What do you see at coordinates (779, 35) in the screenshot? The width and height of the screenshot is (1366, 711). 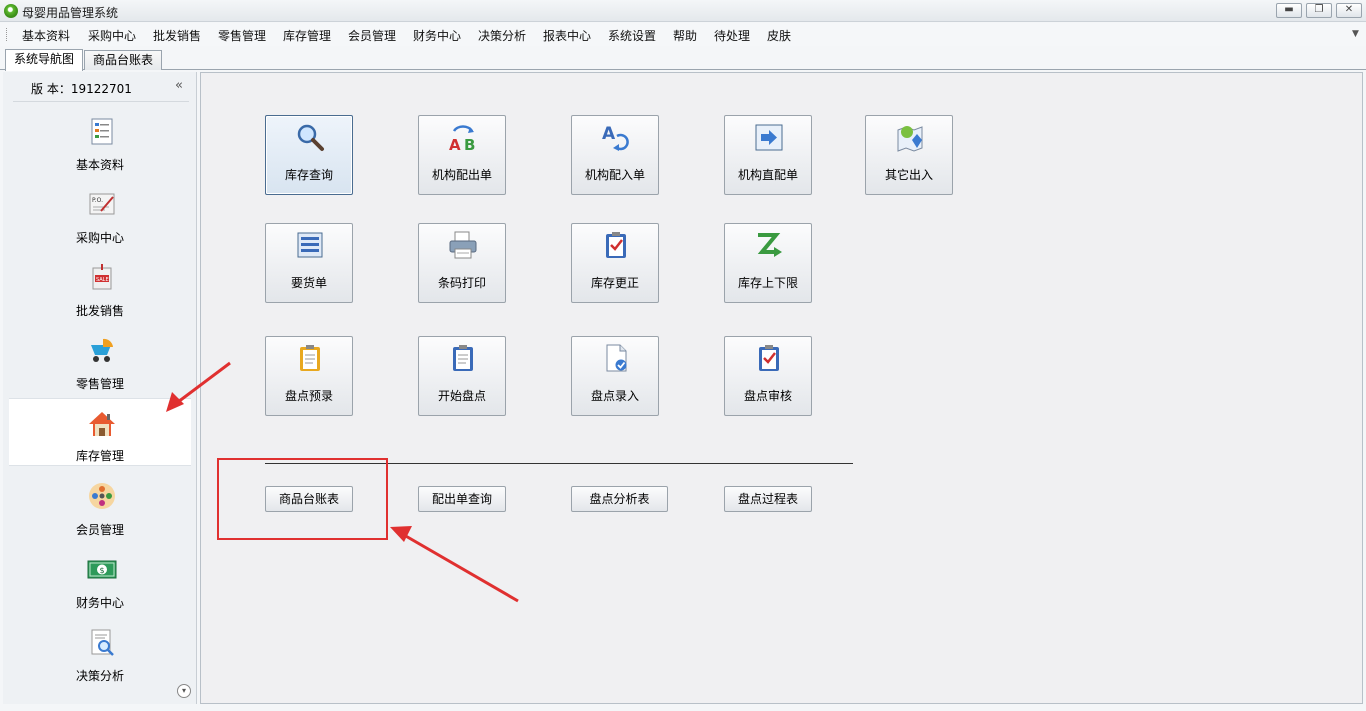 I see `menu-skin: 皮肤` at bounding box center [779, 35].